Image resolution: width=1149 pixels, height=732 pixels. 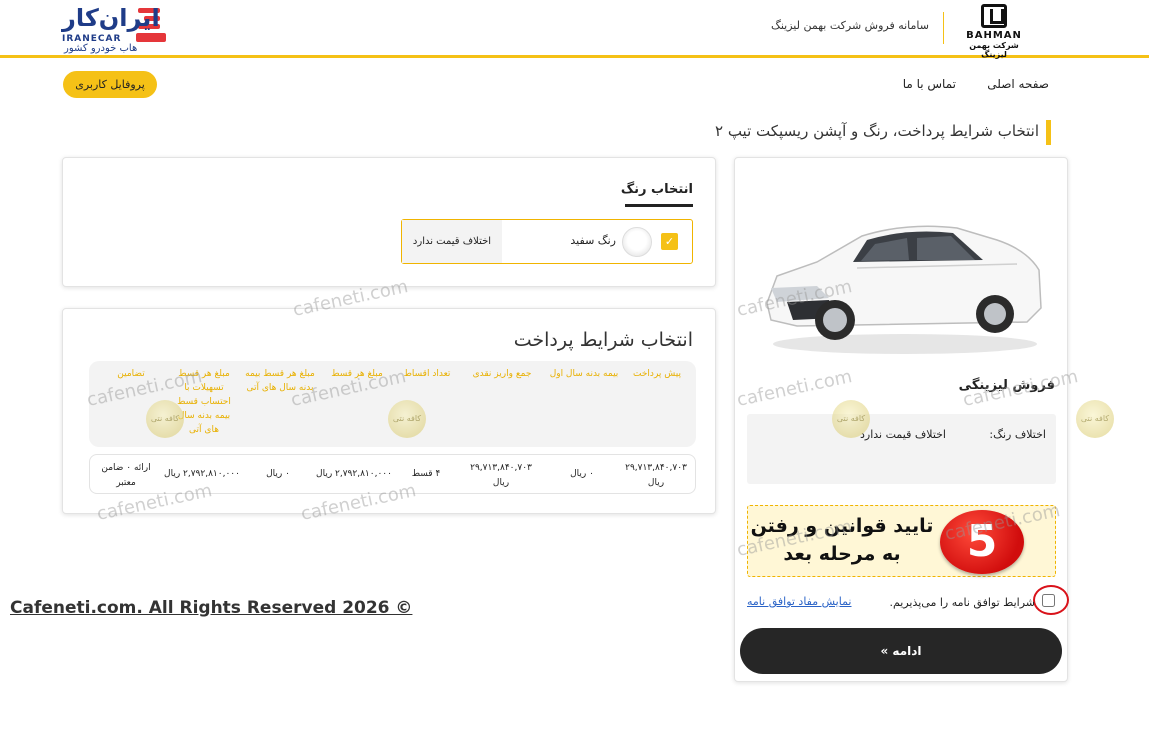 I want to click on header-total-cash: جمع واریز نقدی, so click(x=502, y=374).